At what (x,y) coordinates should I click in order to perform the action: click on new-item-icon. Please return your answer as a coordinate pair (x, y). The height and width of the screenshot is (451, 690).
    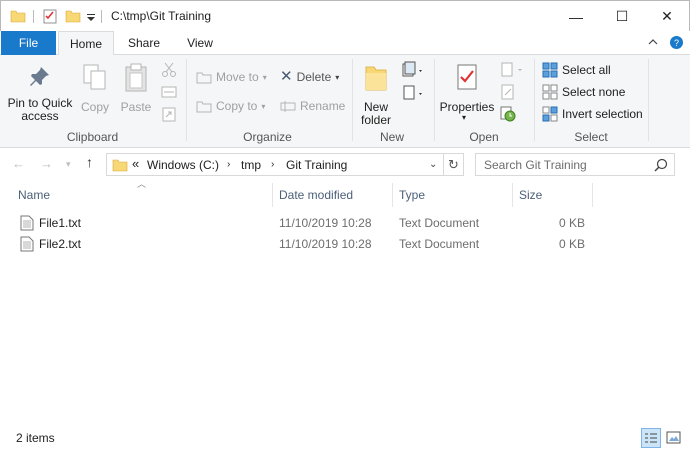
    Looking at the image, I should click on (413, 70).